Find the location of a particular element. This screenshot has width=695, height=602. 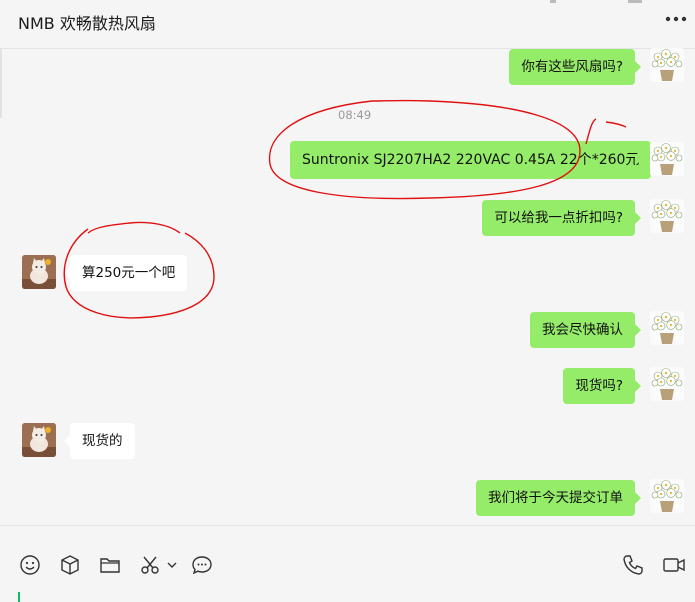

phone-icon is located at coordinates (634, 565).